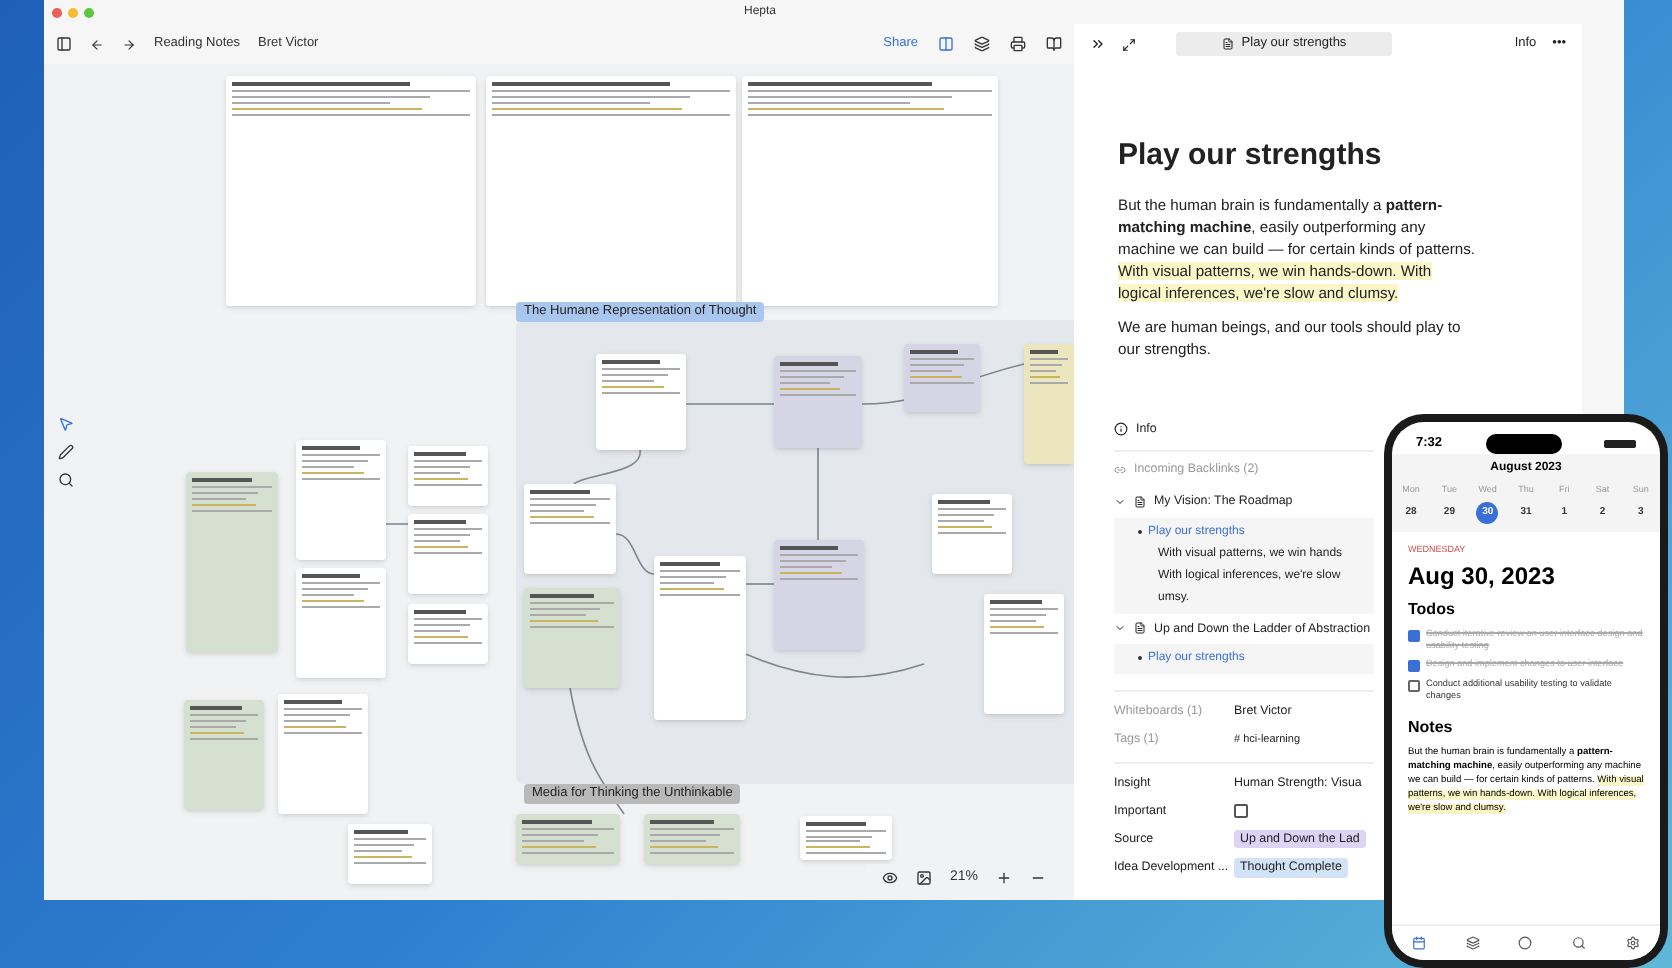 The width and height of the screenshot is (1672, 968). Describe the element at coordinates (1432, 609) in the screenshot. I see `todos-heading: Todos` at that location.